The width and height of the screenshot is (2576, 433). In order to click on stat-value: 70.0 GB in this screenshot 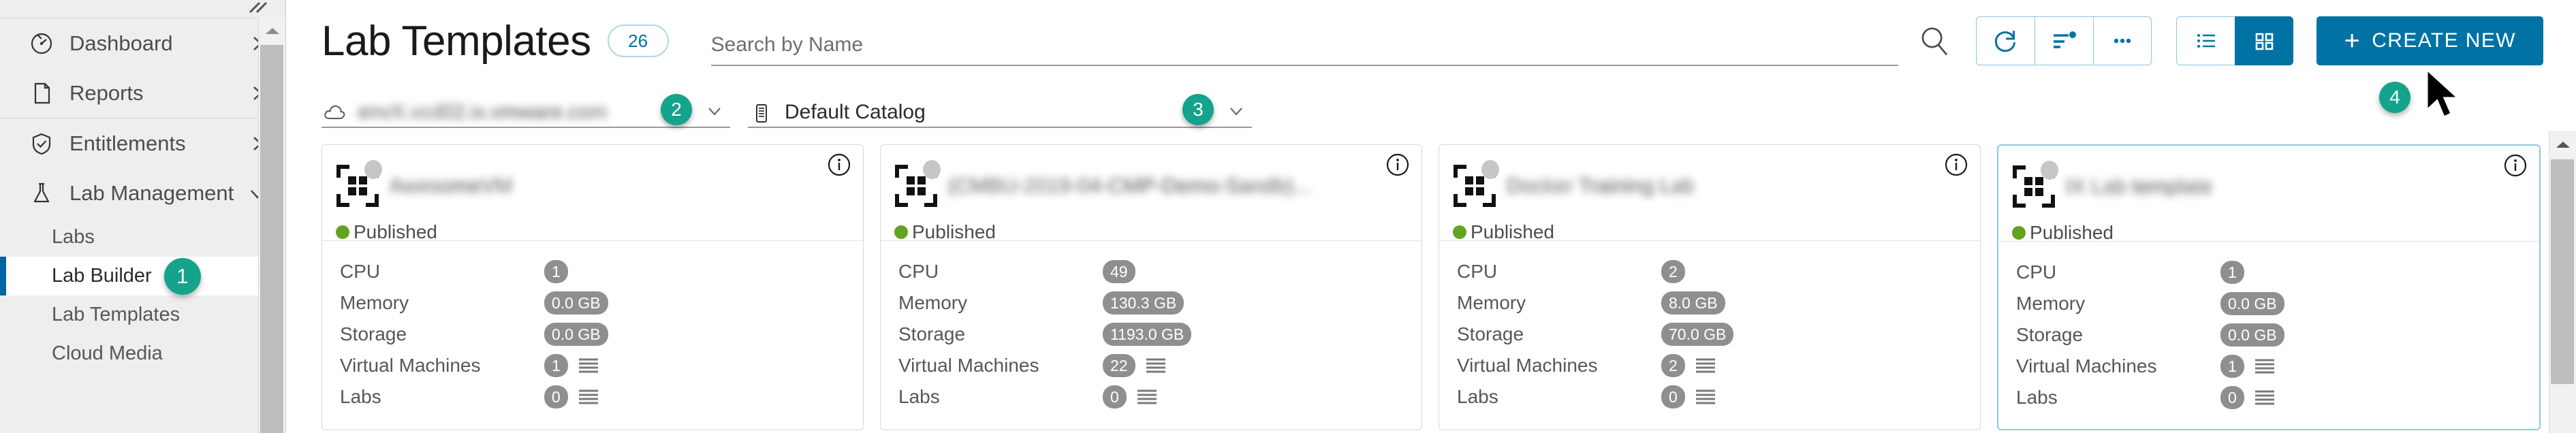, I will do `click(1697, 334)`.